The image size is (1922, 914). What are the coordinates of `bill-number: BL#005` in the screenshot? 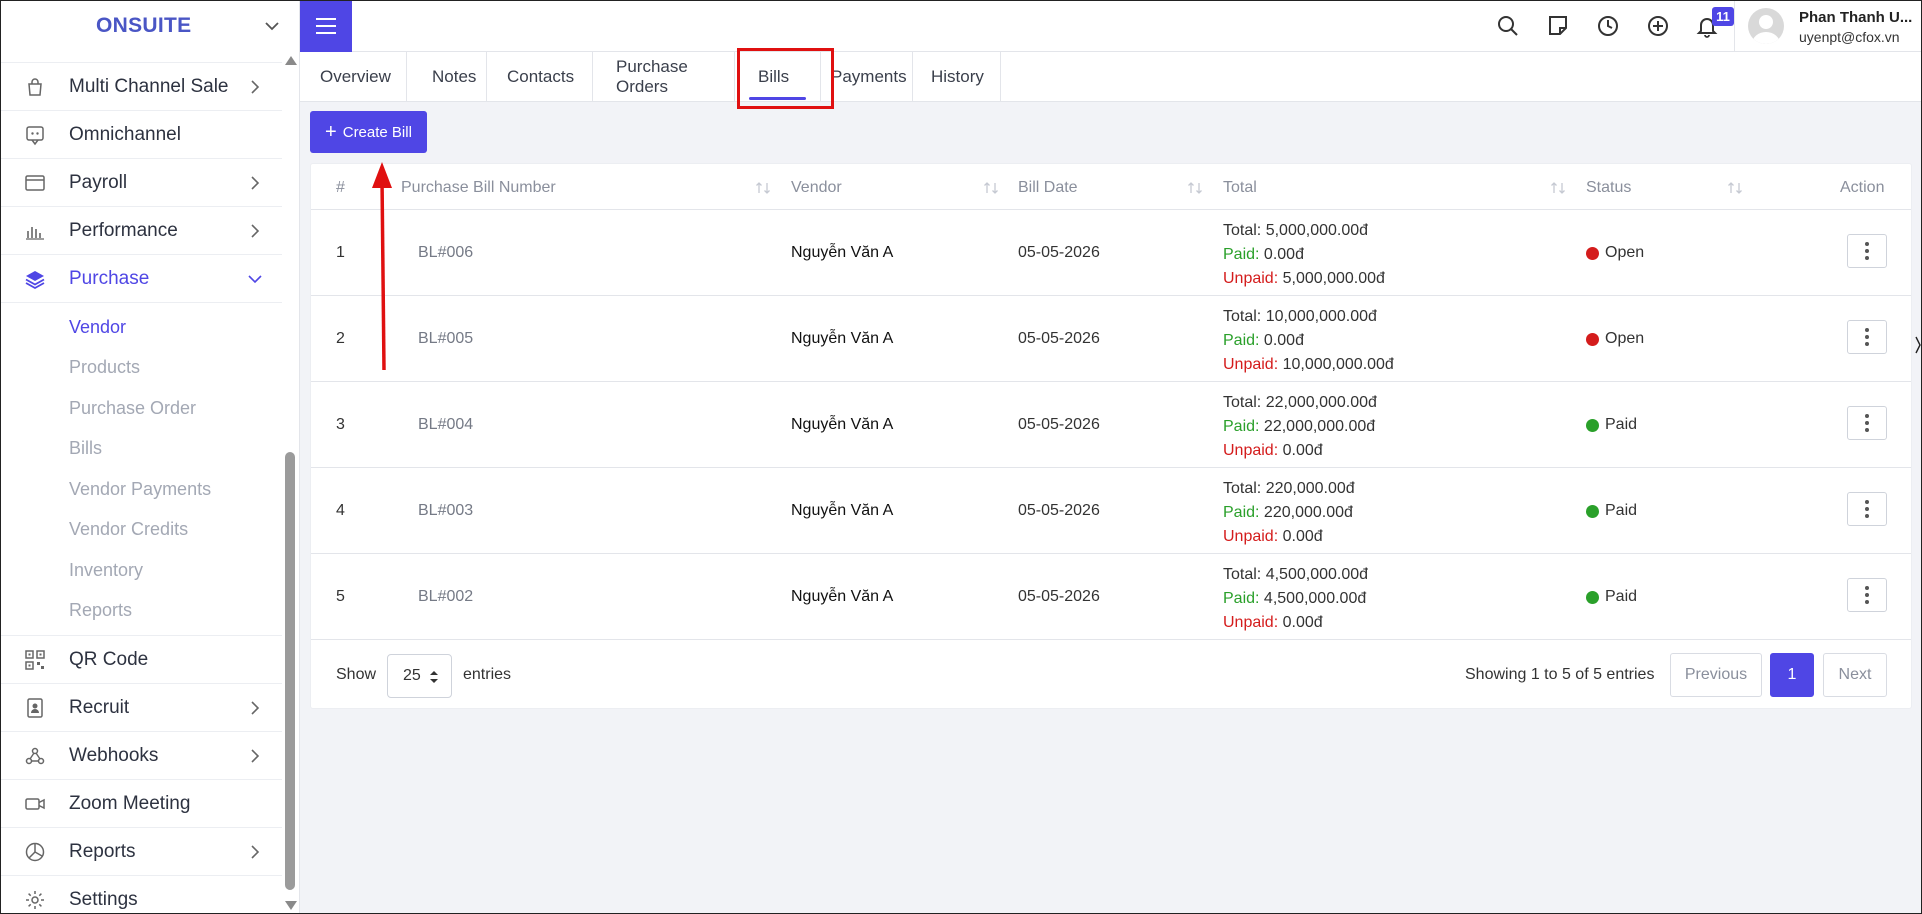 It's located at (445, 339).